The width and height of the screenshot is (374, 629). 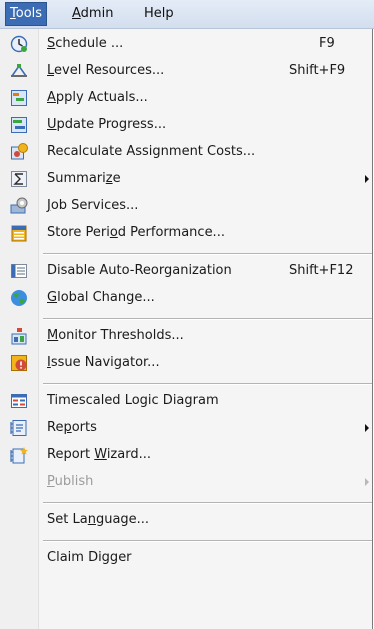 What do you see at coordinates (19, 151) in the screenshot?
I see `recalculate-icon` at bounding box center [19, 151].